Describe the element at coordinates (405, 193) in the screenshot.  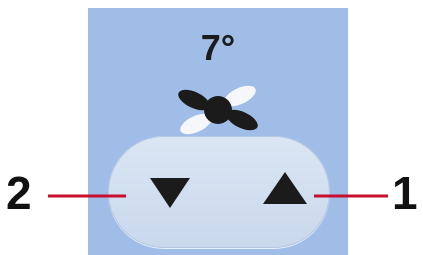
I see `callout-label-1: 1` at that location.